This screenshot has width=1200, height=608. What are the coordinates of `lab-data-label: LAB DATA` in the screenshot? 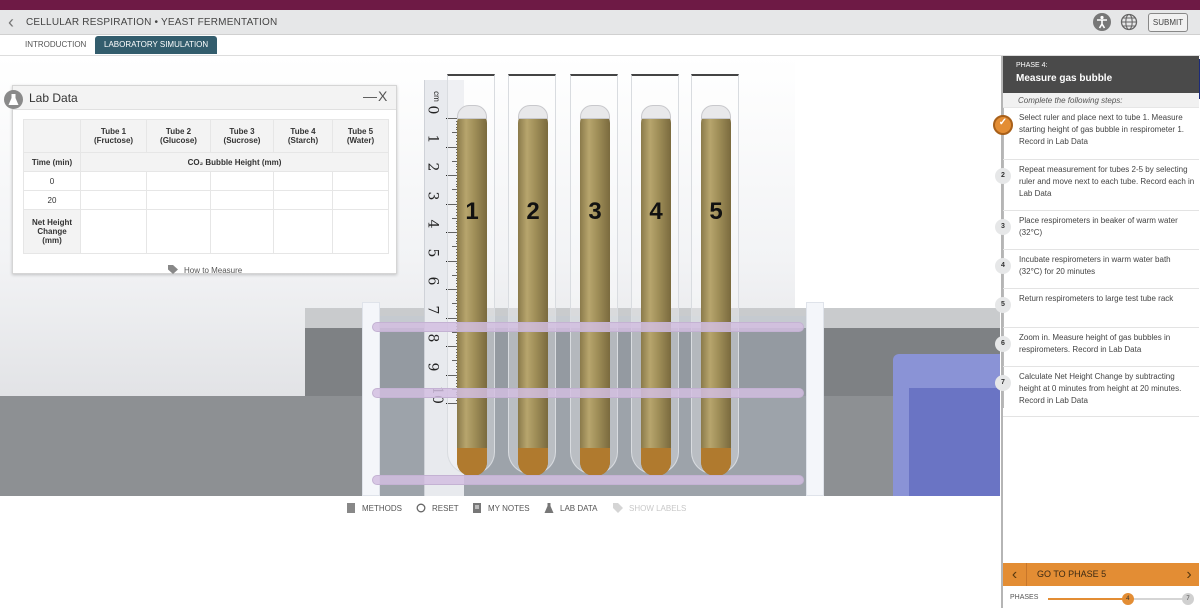 It's located at (579, 508).